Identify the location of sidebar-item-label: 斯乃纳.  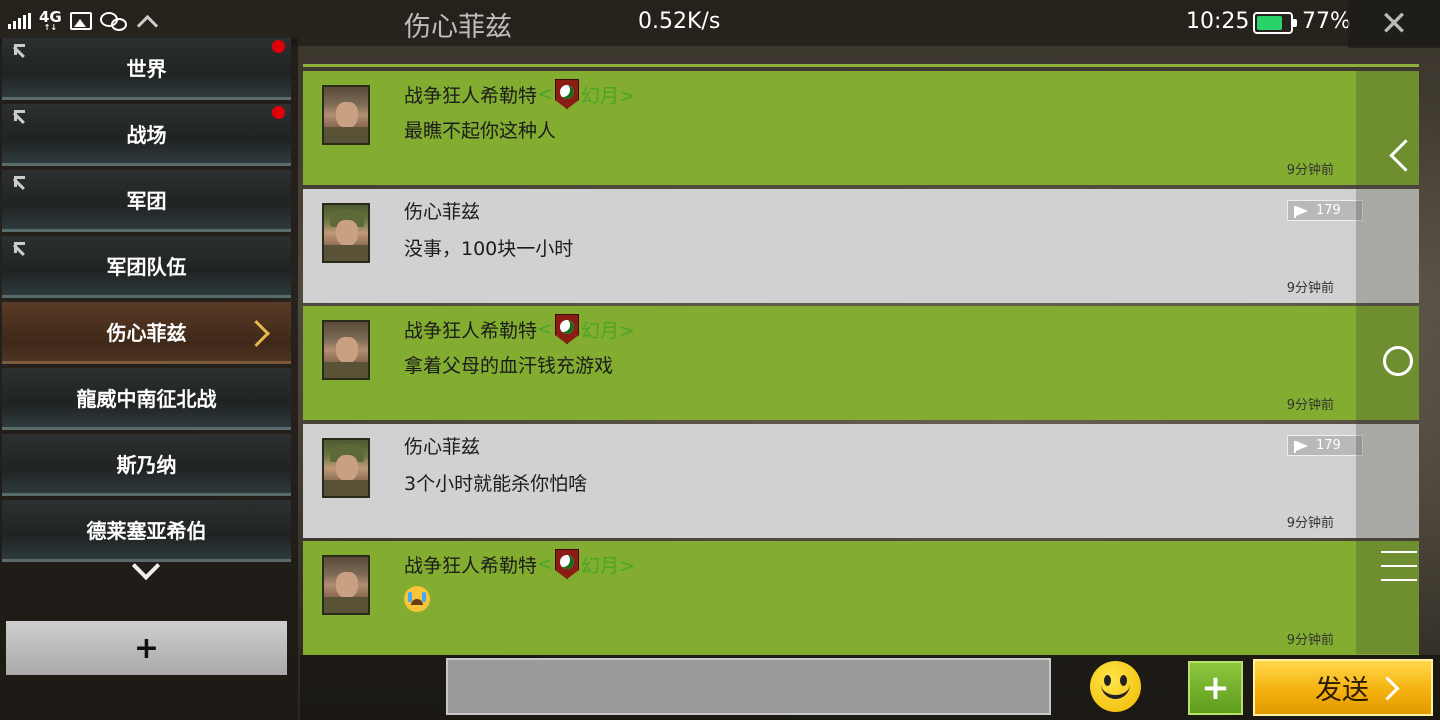
(146, 465).